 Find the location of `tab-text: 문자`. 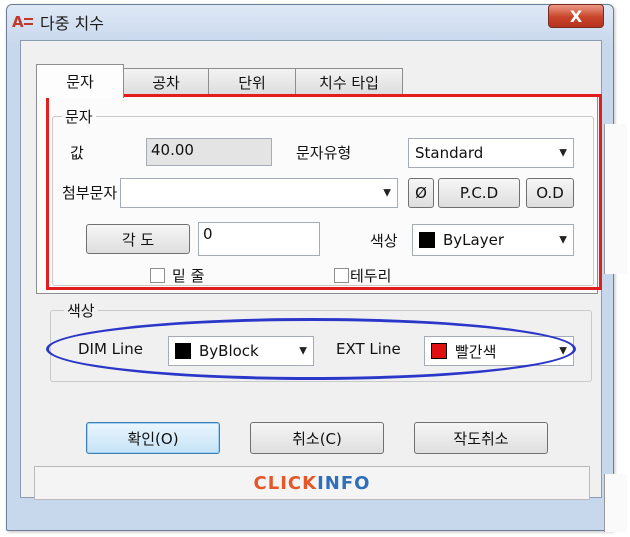

tab-text: 문자 is located at coordinates (80, 81).